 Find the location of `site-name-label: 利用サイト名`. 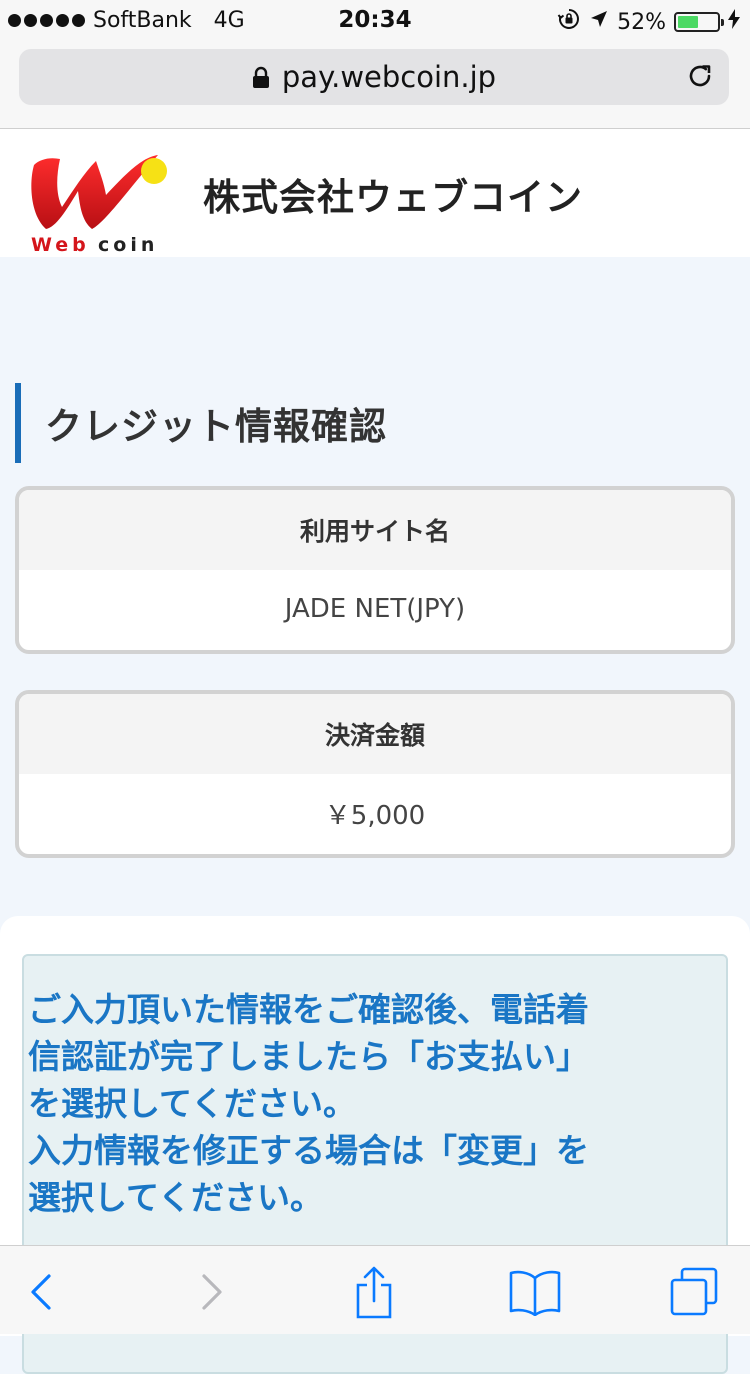

site-name-label: 利用サイト名 is located at coordinates (375, 530).